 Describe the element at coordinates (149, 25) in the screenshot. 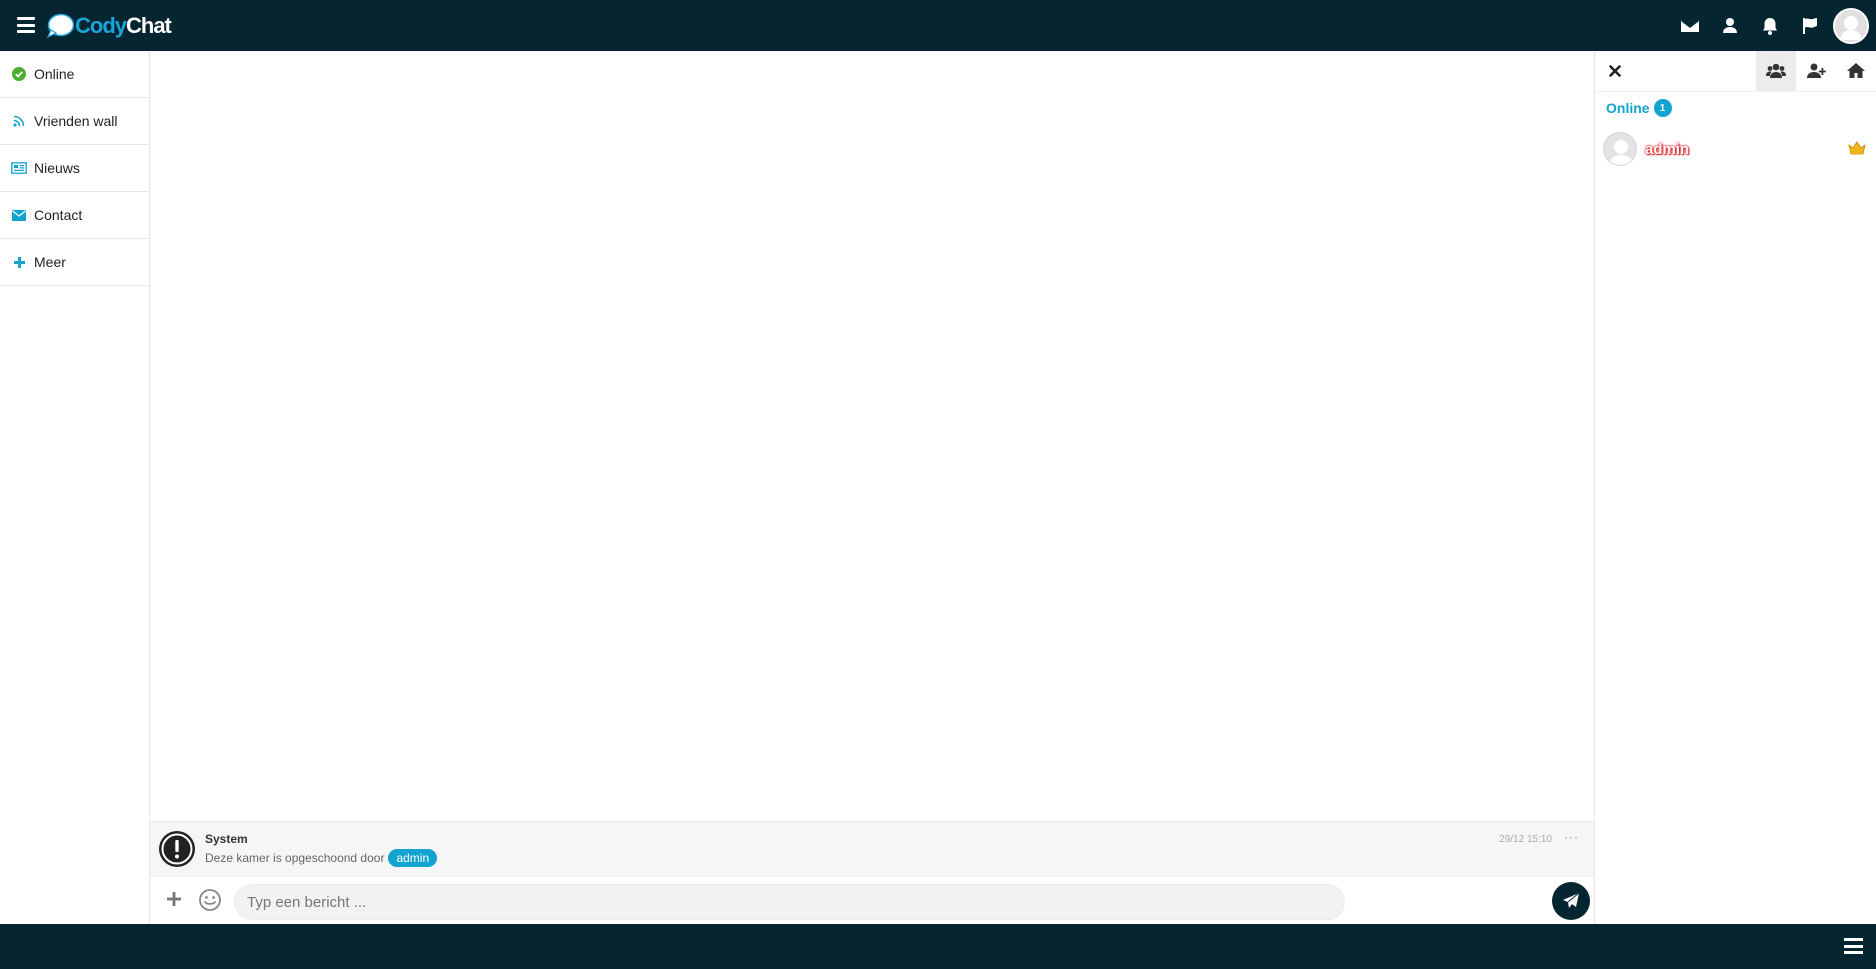

I see `logo-text-chat: Chat` at that location.